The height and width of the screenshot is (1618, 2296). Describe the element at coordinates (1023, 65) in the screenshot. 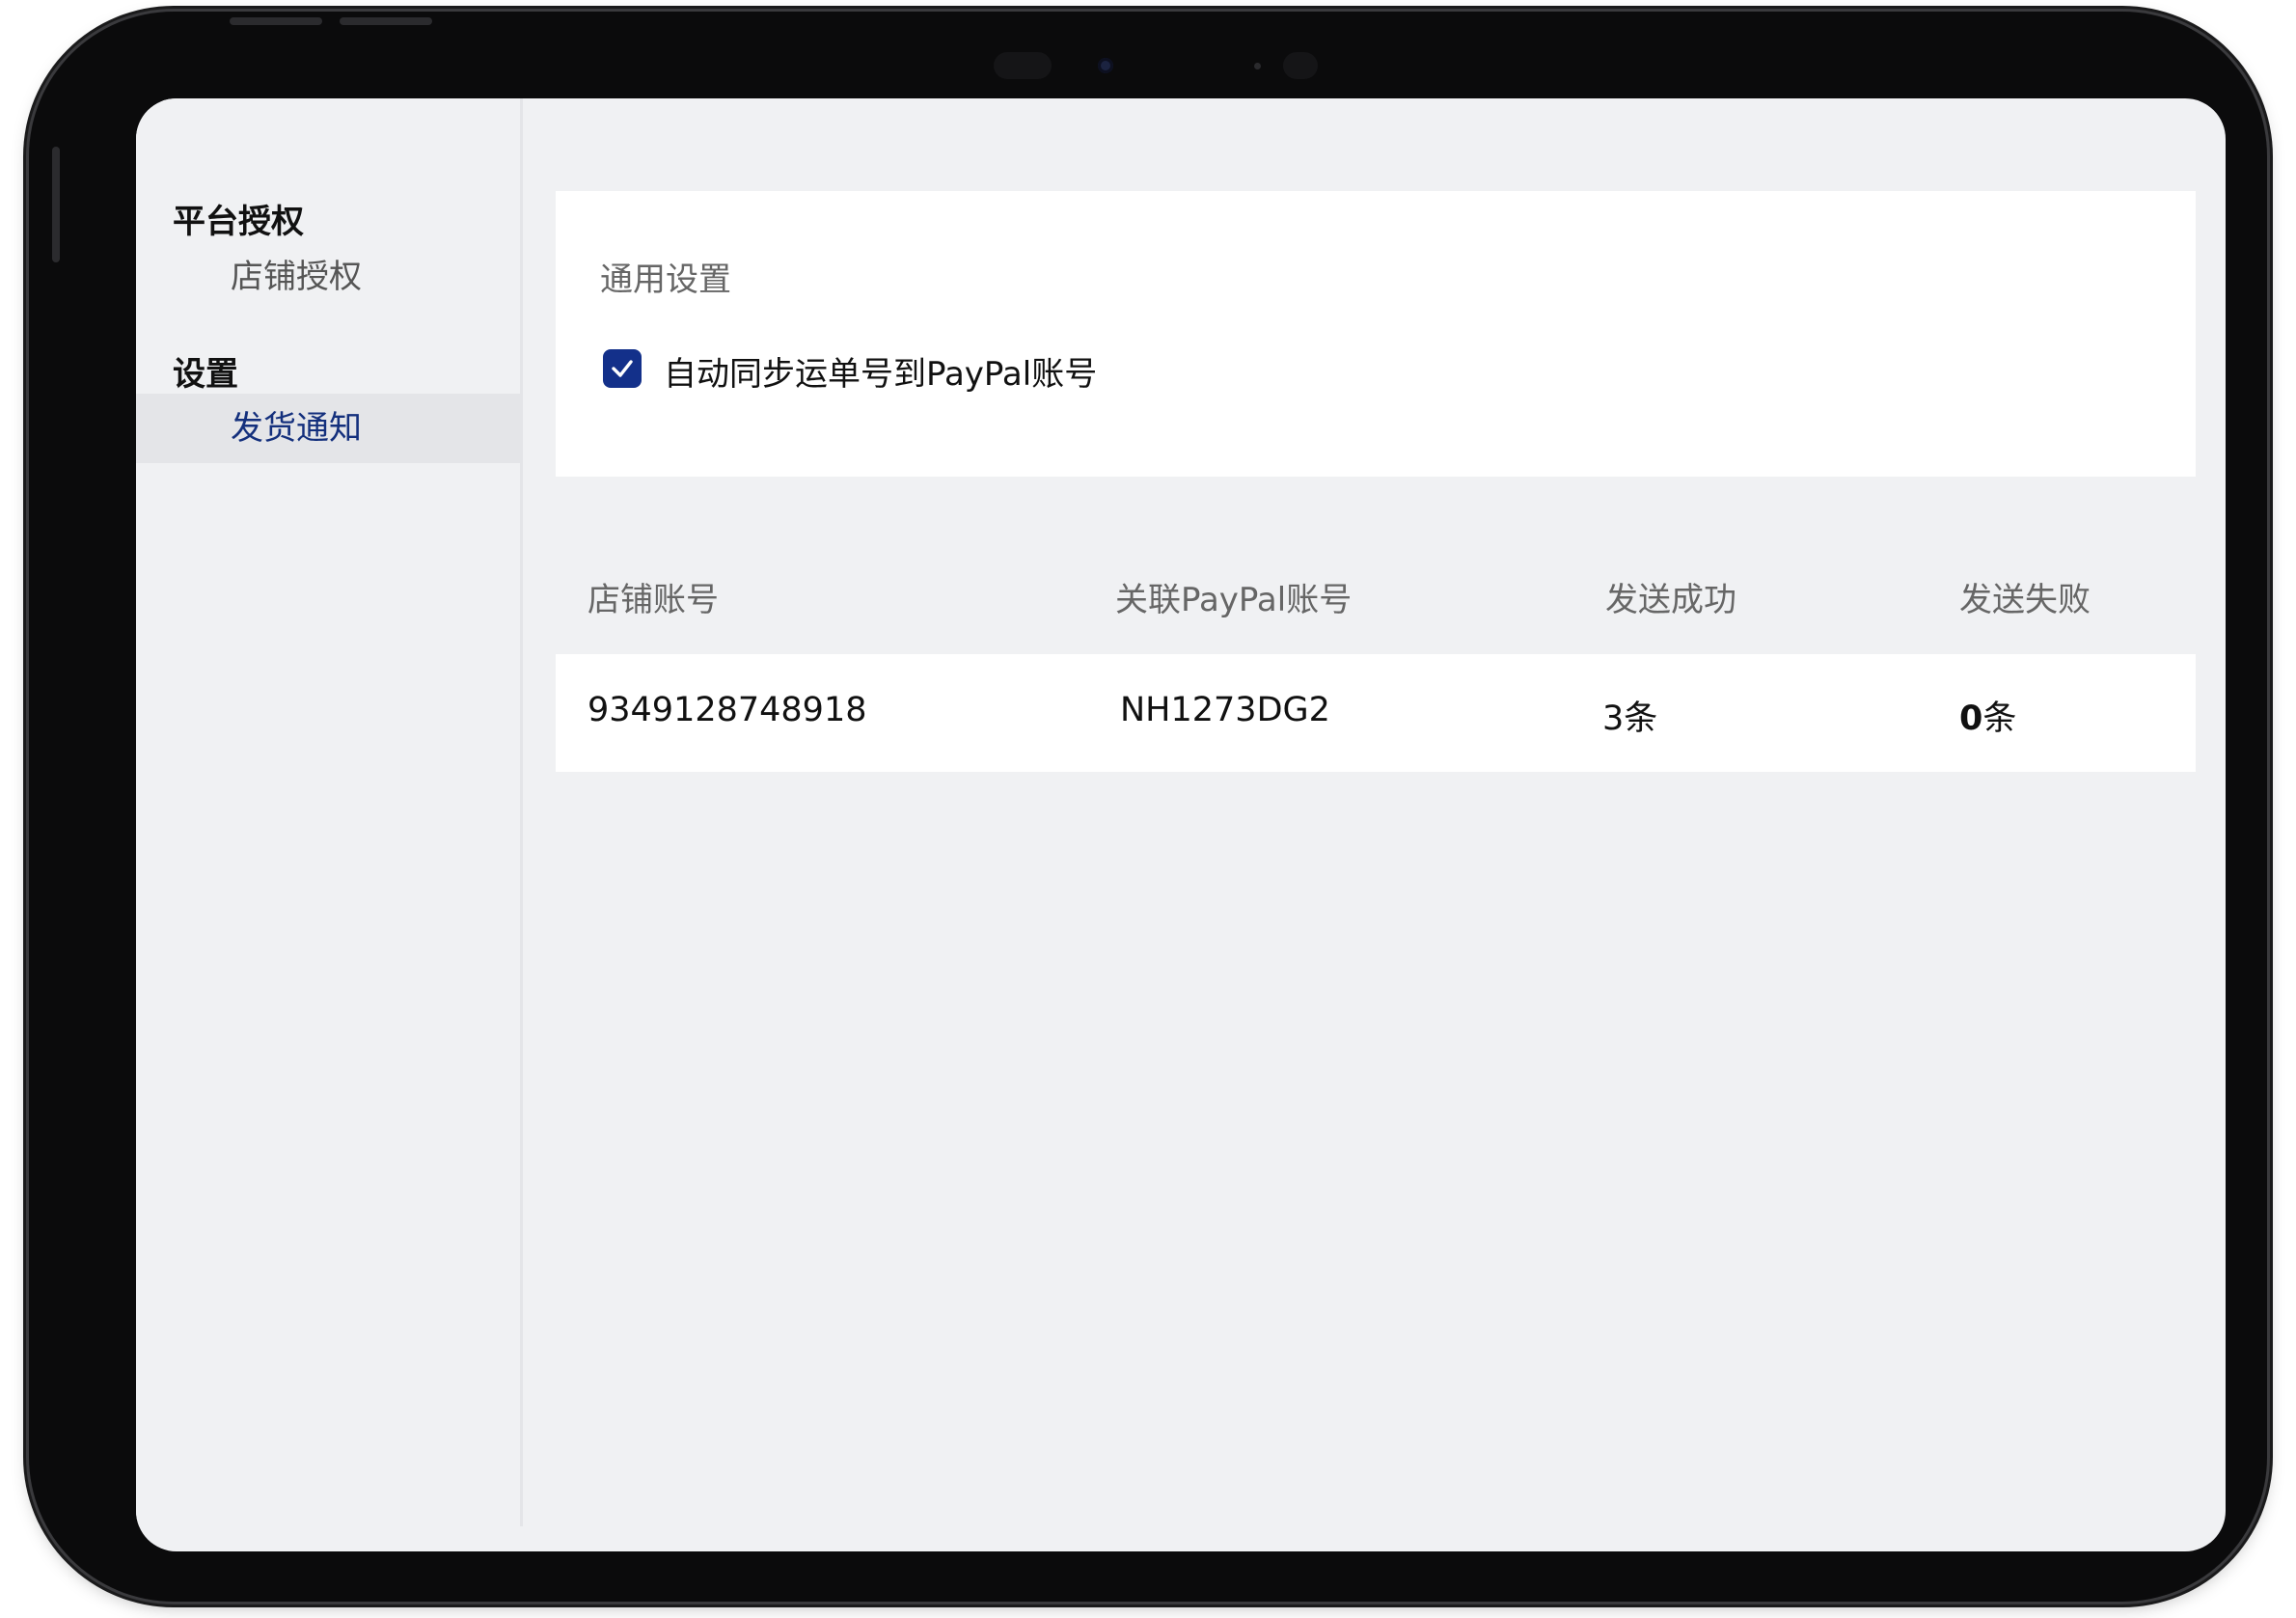

I see `sensor-pill` at that location.